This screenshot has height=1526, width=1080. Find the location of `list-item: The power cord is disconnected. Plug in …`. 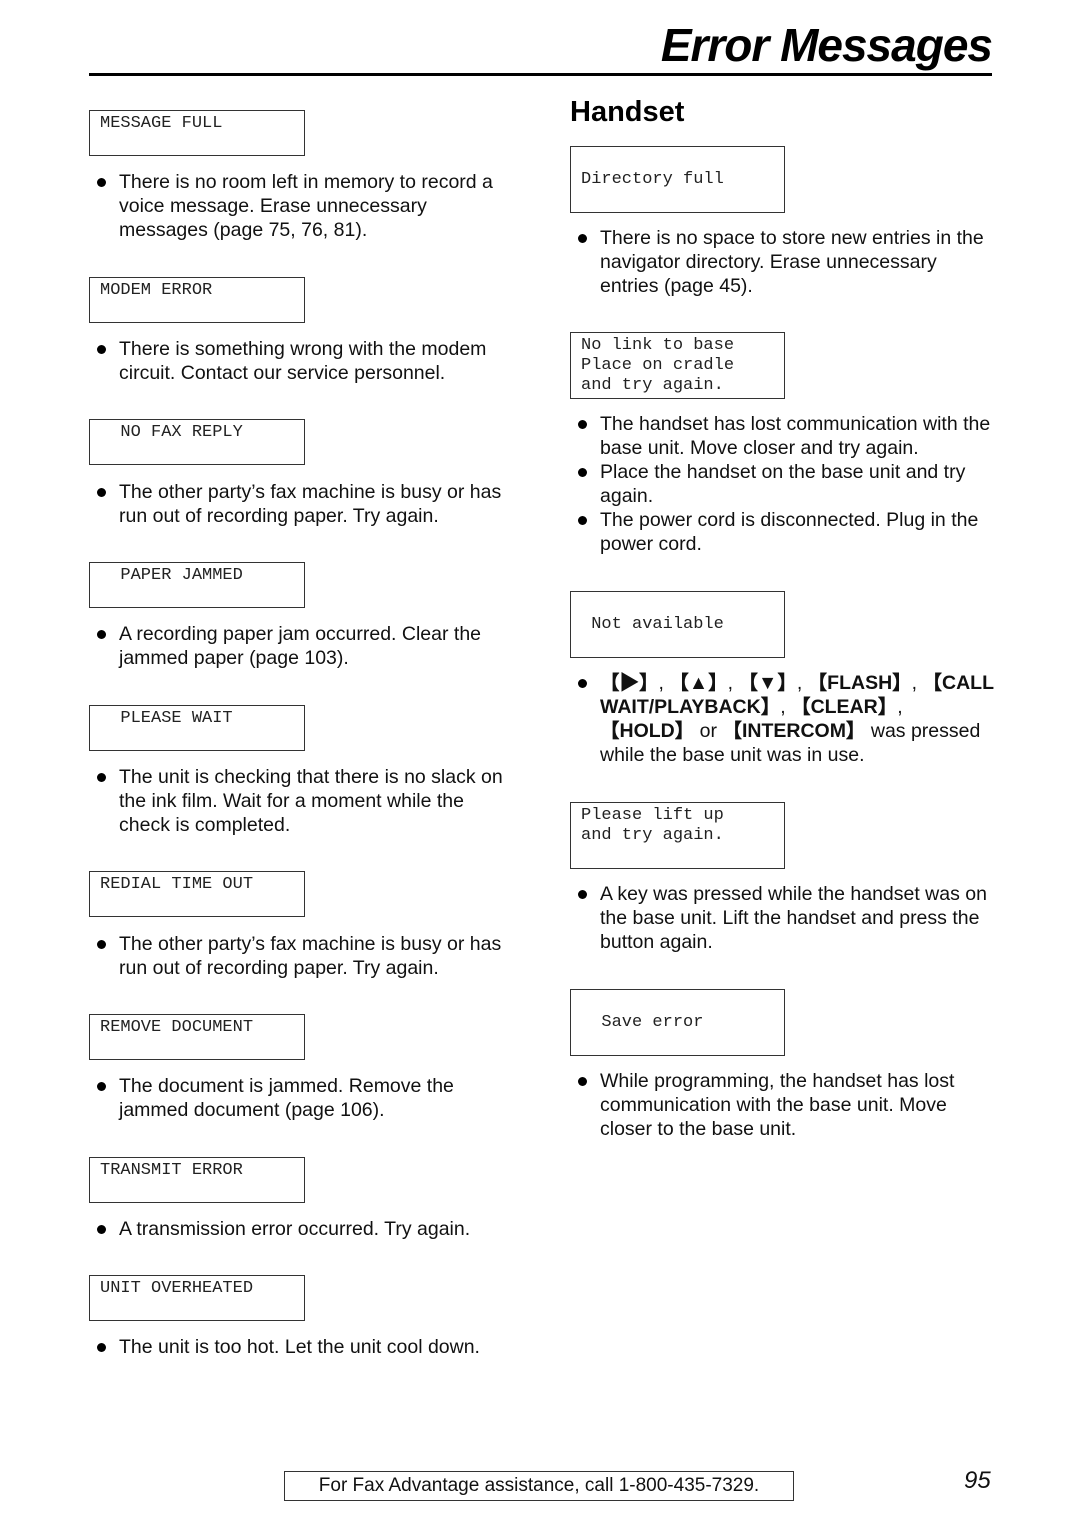

list-item: The power cord is disconnected. Plug in … is located at coordinates (788, 532).